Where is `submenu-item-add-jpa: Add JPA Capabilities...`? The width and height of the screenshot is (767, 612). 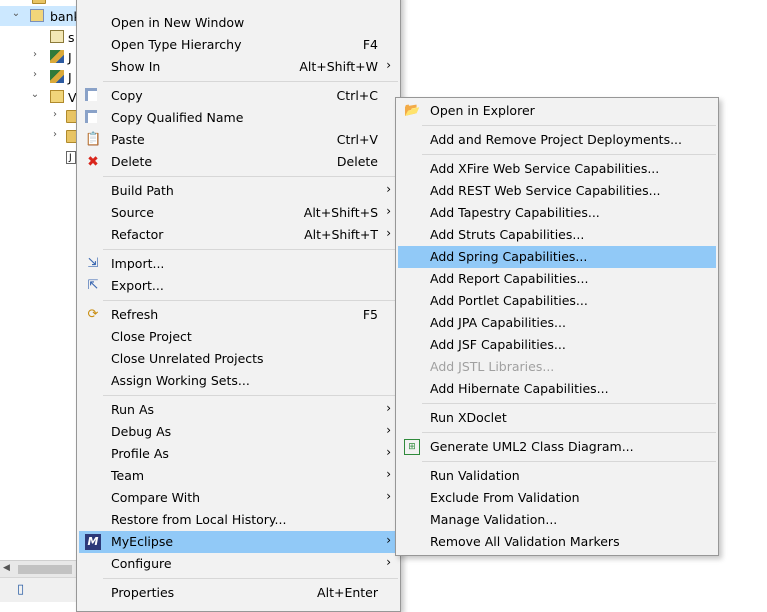
submenu-item-add-jpa: Add JPA Capabilities... is located at coordinates (557, 323).